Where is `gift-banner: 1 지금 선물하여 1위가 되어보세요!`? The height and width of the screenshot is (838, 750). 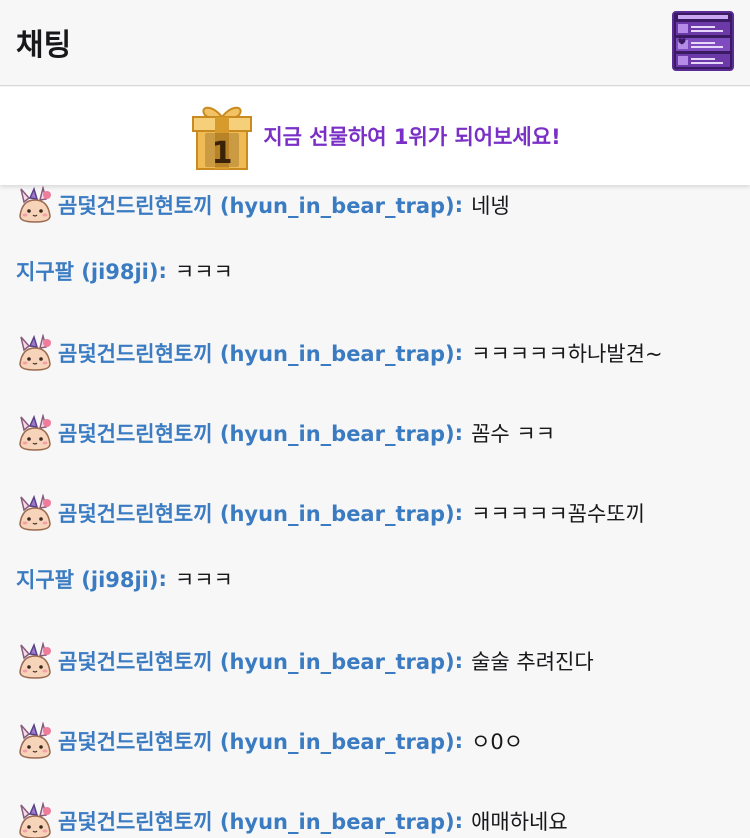
gift-banner: 1 지금 선물하여 1위가 되어보세요! is located at coordinates (375, 136).